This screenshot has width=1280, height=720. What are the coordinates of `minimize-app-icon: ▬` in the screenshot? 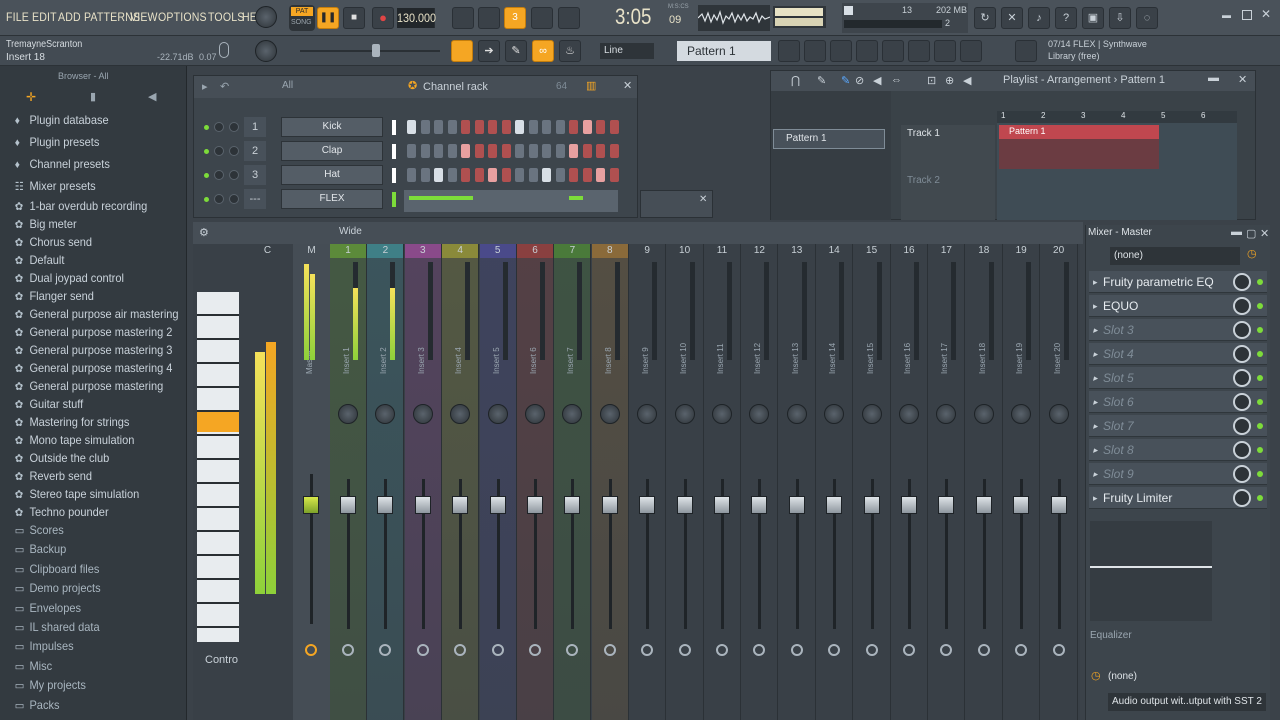 It's located at (1227, 15).